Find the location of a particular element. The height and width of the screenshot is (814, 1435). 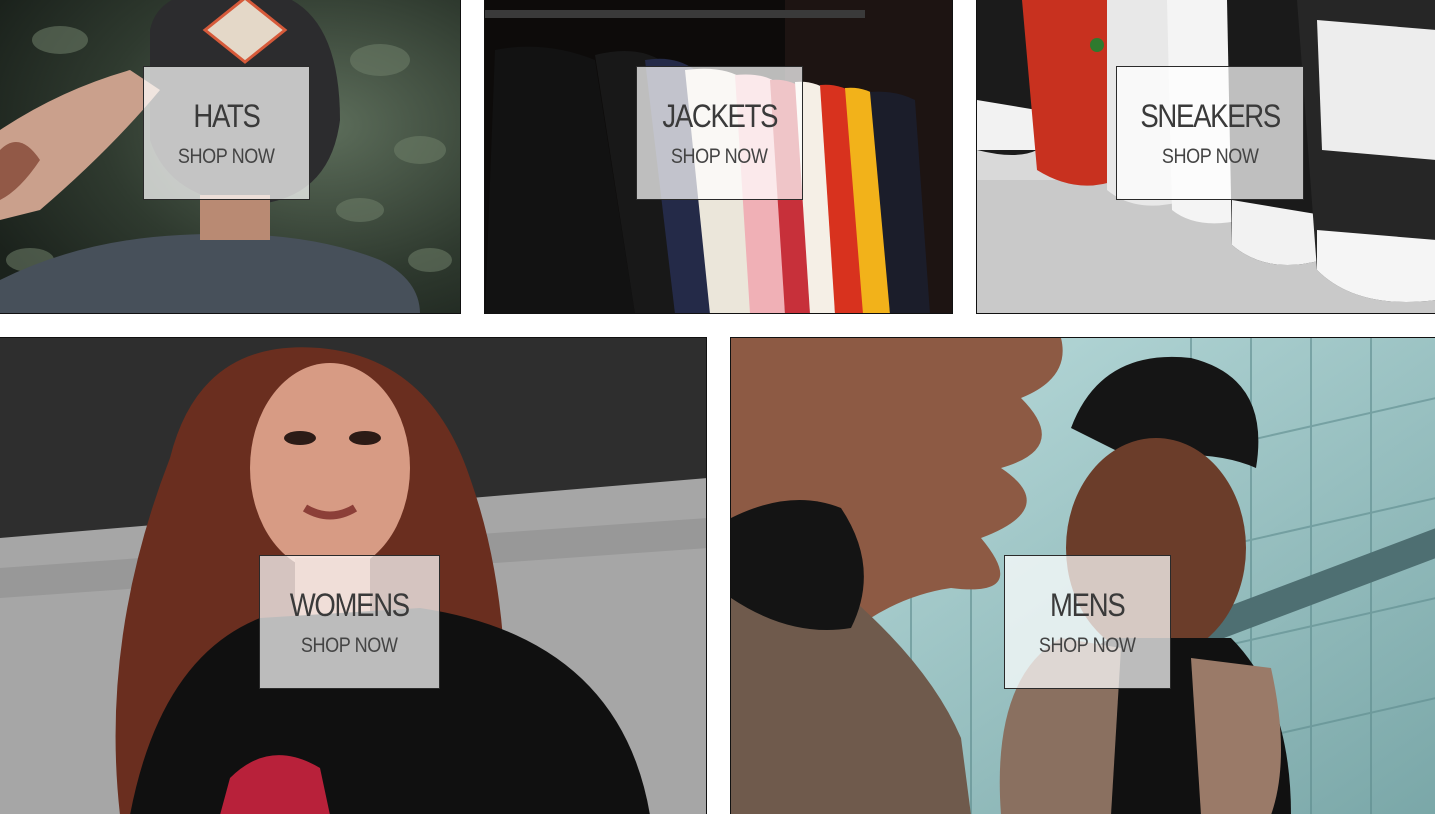

hats-shop-now-link: SHOP NOW is located at coordinates (226, 156).